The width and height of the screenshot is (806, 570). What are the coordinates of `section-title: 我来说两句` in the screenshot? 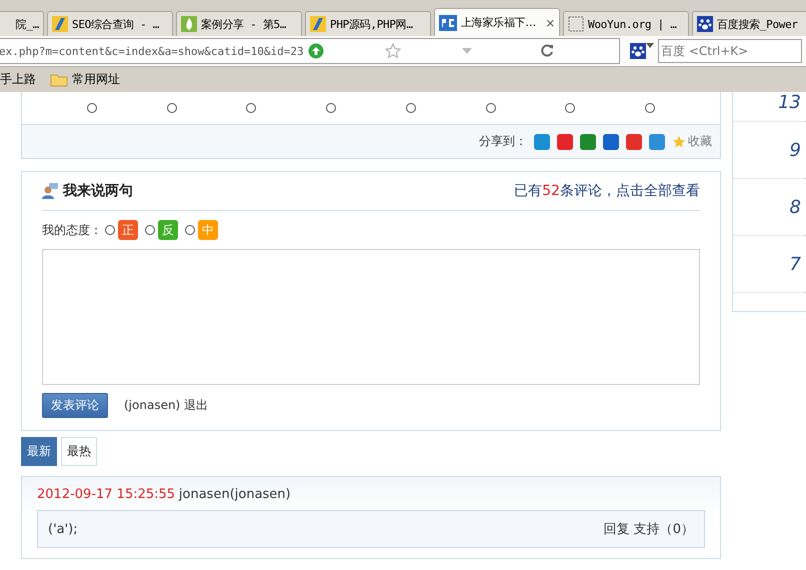 It's located at (98, 191).